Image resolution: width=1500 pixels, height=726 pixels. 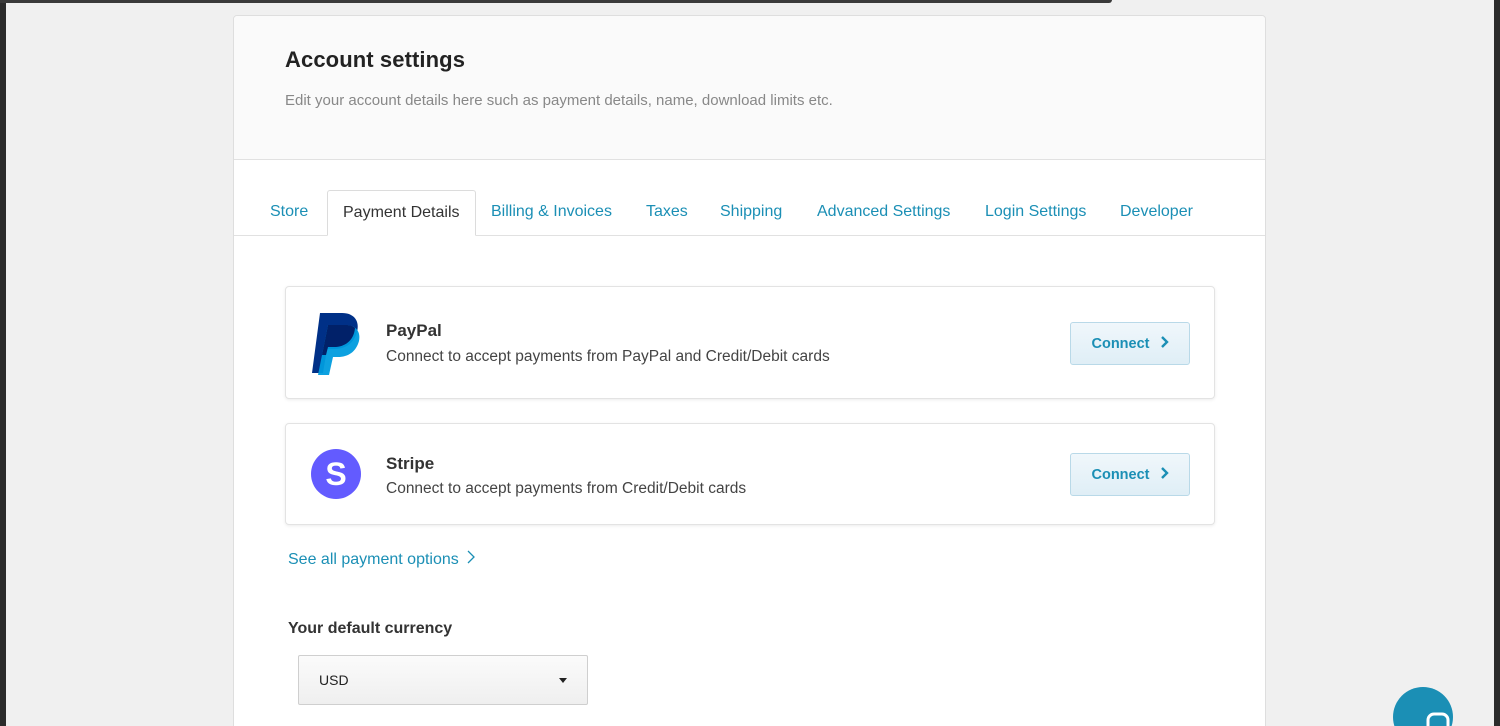 What do you see at coordinates (667, 213) in the screenshot?
I see `tab-taxes: Taxes` at bounding box center [667, 213].